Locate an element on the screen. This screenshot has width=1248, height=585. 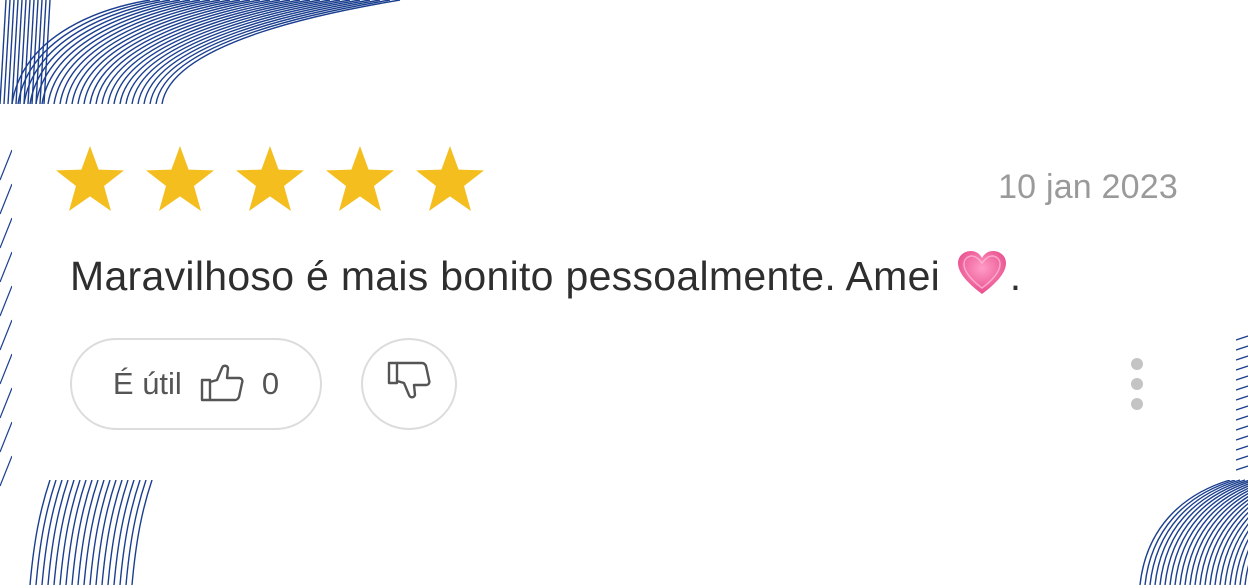
star-rating is located at coordinates (270, 179).